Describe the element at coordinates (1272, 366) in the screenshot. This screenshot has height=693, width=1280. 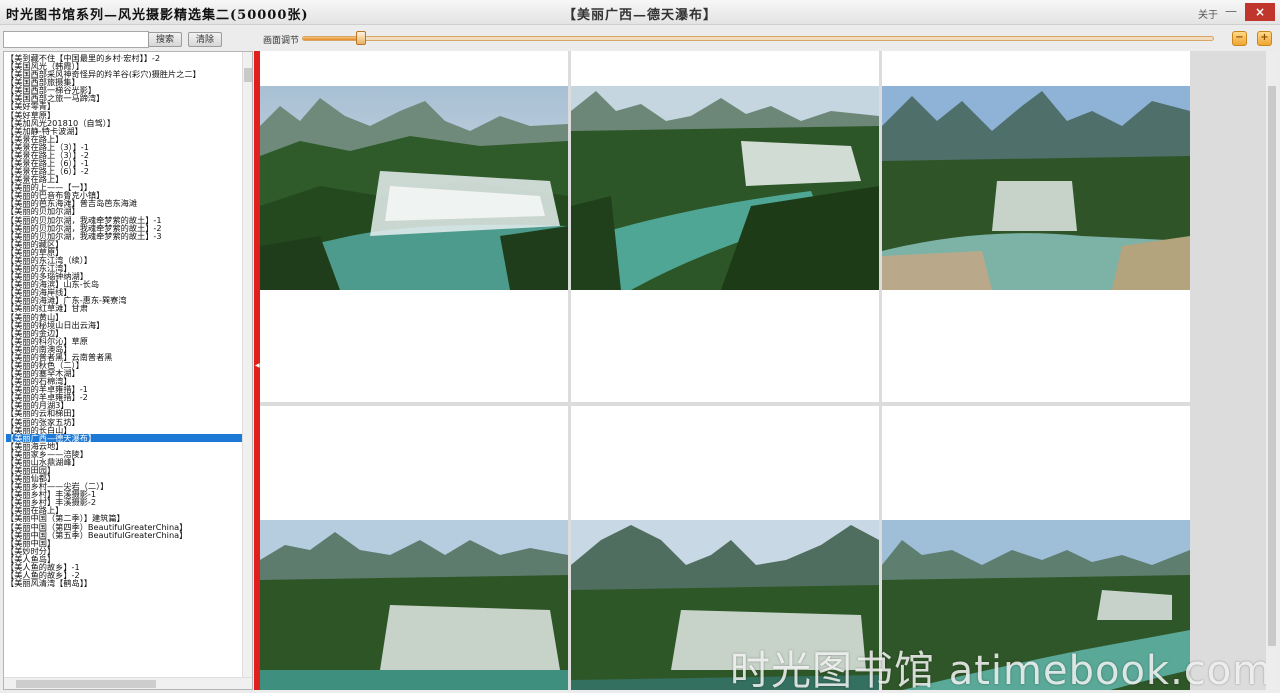
I see `gallery-vertical-scroll-thumb` at that location.